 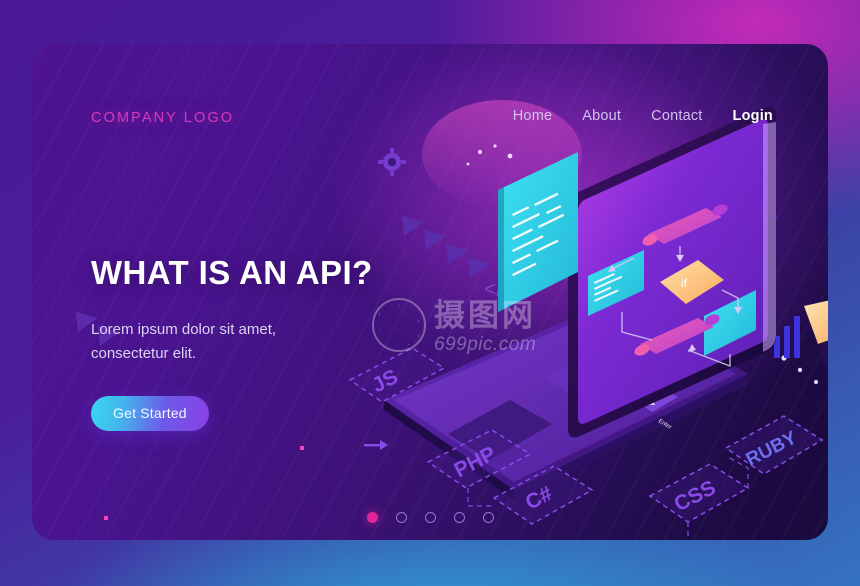 What do you see at coordinates (664, 425) in the screenshot?
I see `svg-text: Enter` at bounding box center [664, 425].